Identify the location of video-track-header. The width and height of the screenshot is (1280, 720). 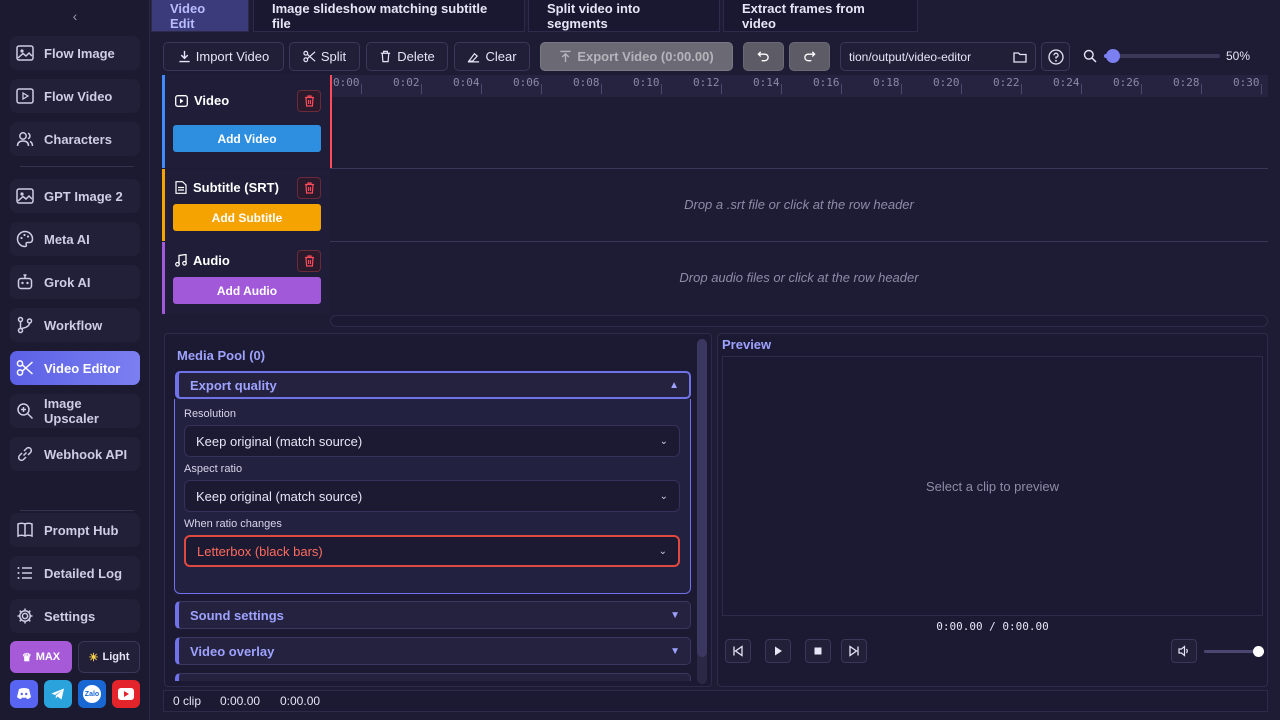
(246, 121).